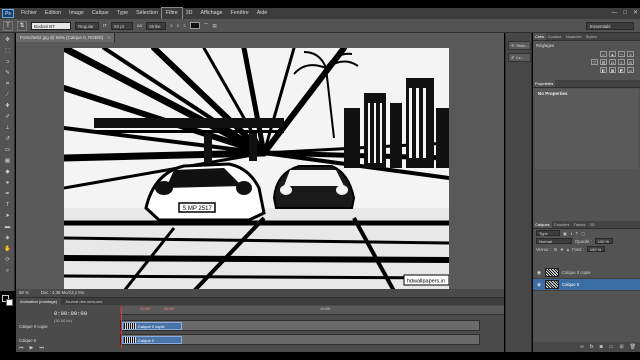 The height and width of the screenshot is (360, 640). I want to click on dodge-tool-icon: ●, so click(7, 183).